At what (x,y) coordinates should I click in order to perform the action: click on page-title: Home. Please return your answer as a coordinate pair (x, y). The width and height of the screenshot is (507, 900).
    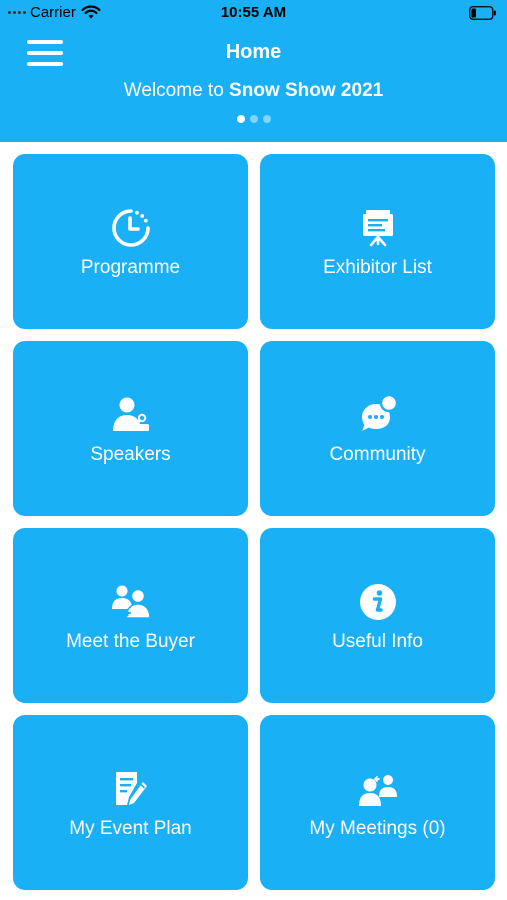
    Looking at the image, I should click on (253, 52).